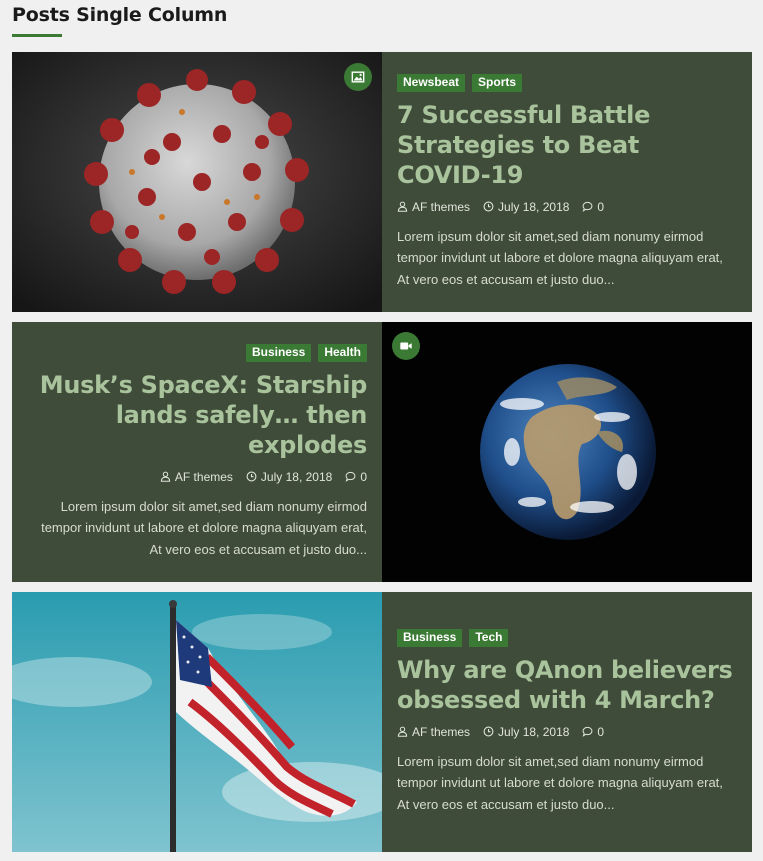 The image size is (763, 861). Describe the element at coordinates (37, 35) in the screenshot. I see `section-title-underline` at that location.